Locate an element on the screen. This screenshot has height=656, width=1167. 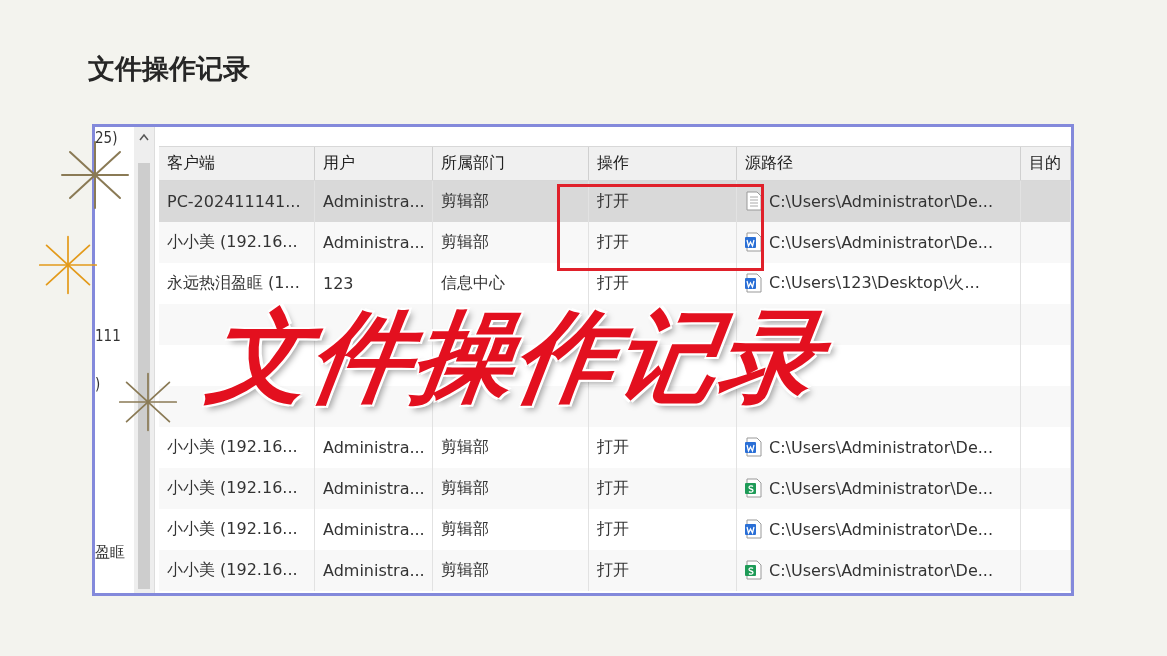
side-panel-text: ) is located at coordinates (98, 384).